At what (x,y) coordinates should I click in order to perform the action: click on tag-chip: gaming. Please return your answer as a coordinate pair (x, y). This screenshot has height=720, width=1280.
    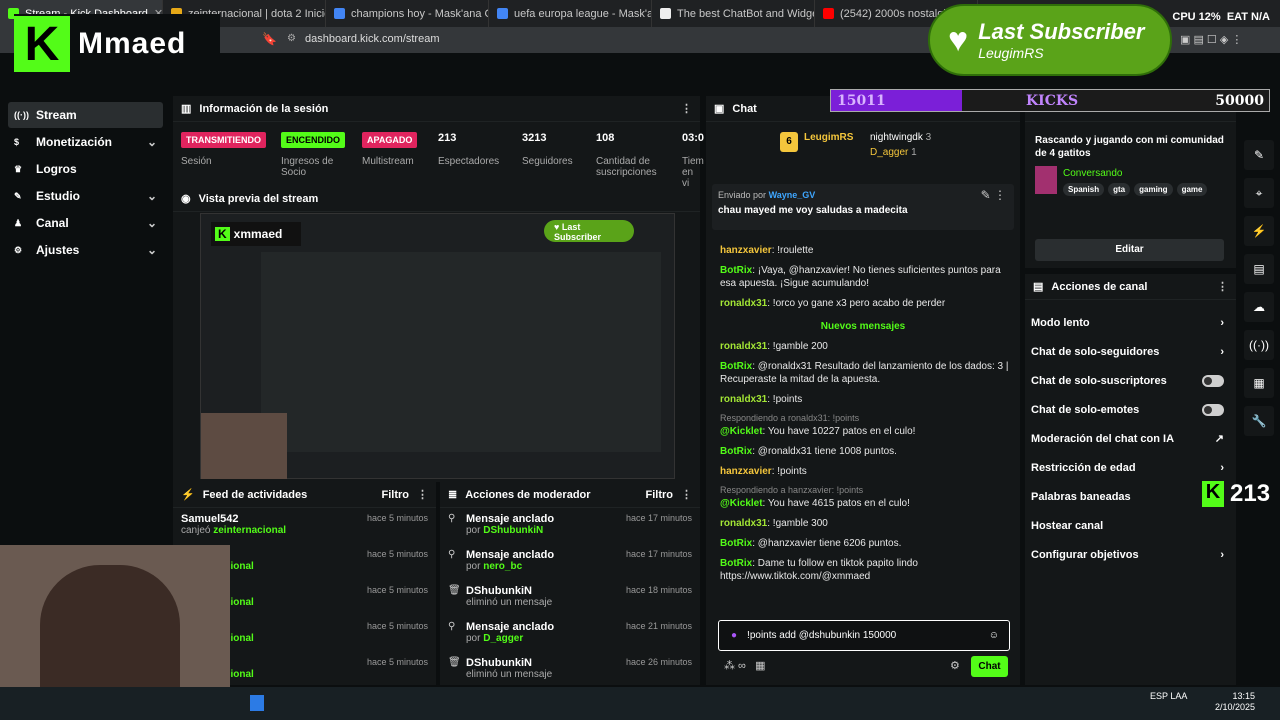
    Looking at the image, I should click on (1153, 189).